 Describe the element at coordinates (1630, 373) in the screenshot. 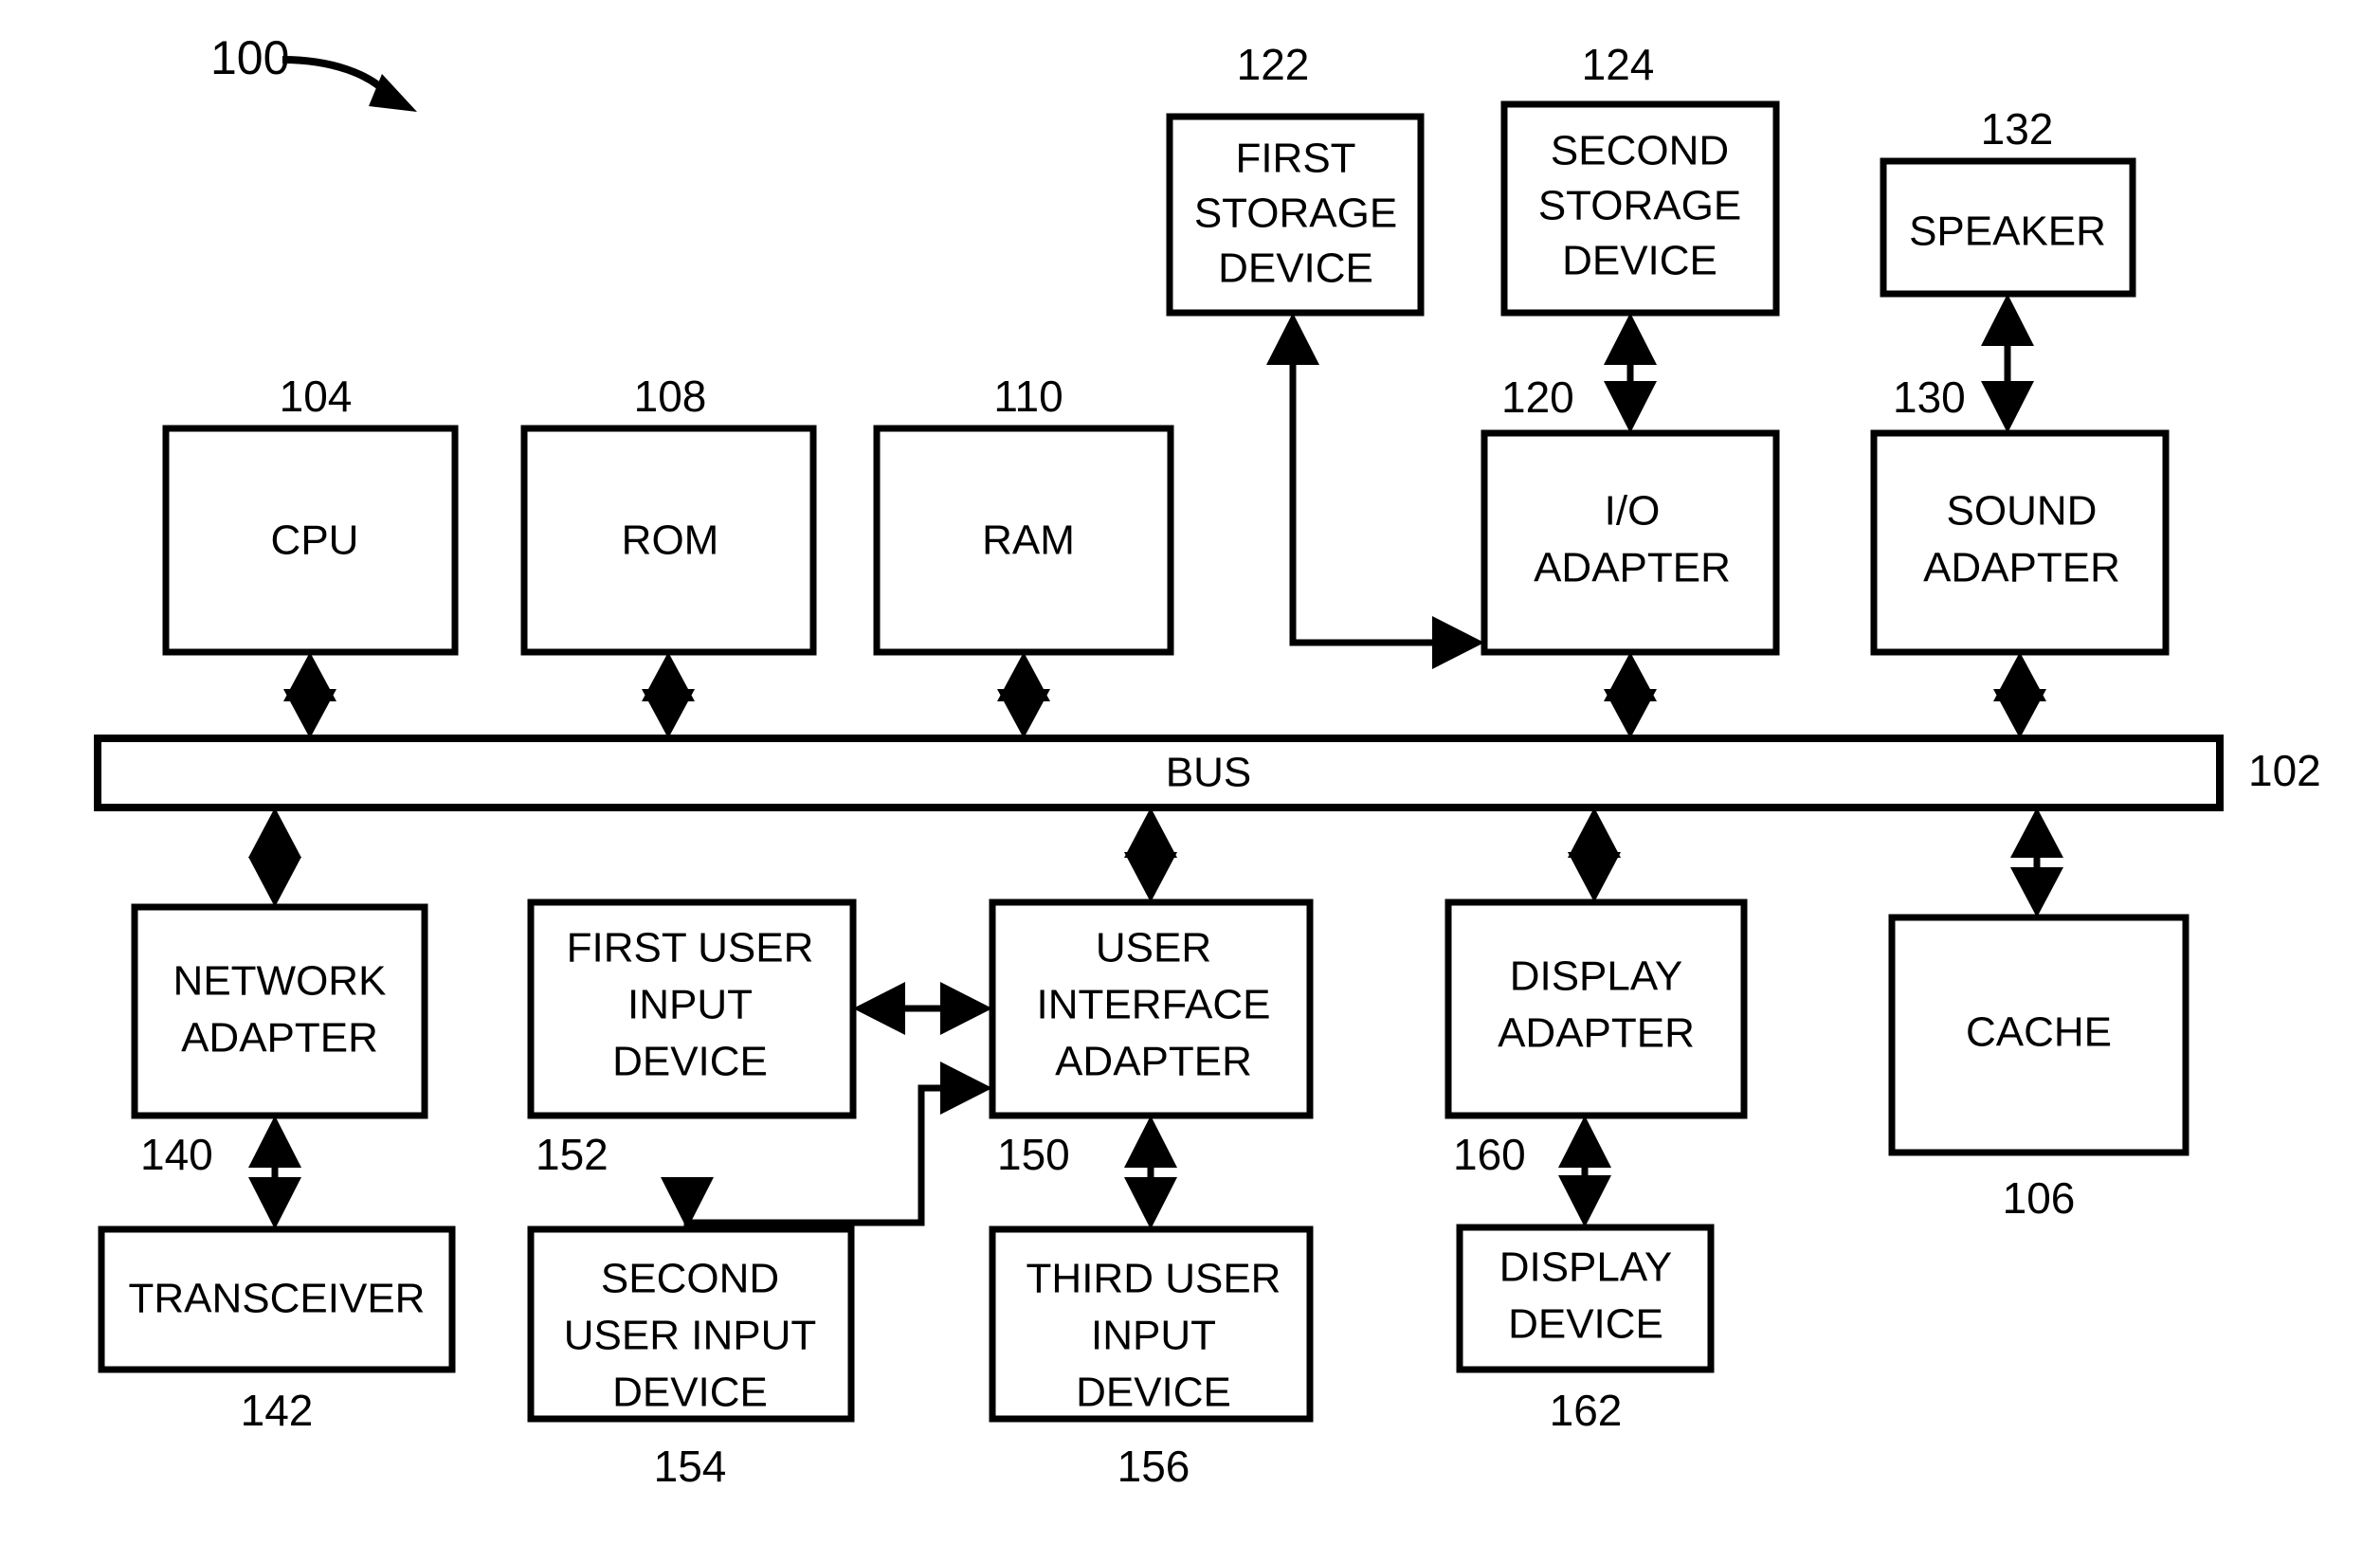

I see `connector-second-storage-to-io-adapter` at that location.